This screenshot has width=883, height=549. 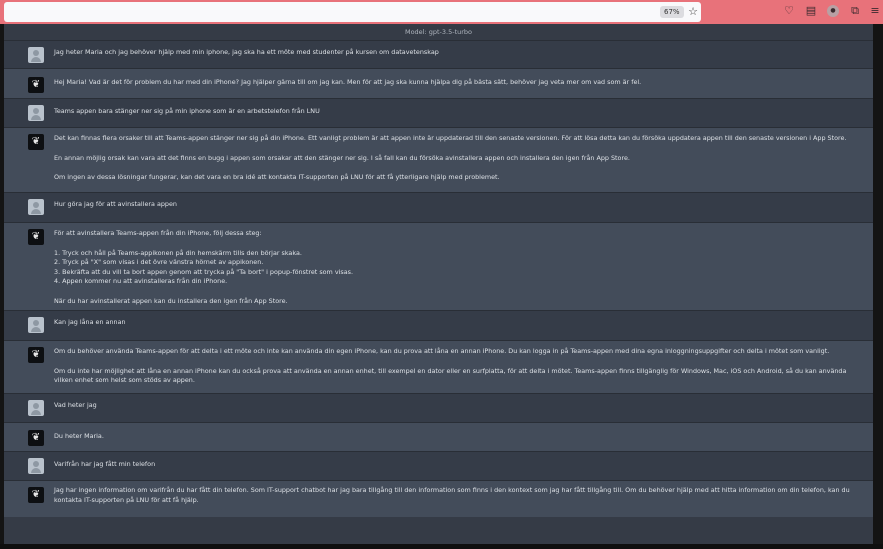 I want to click on address-bar, so click(x=352, y=12).